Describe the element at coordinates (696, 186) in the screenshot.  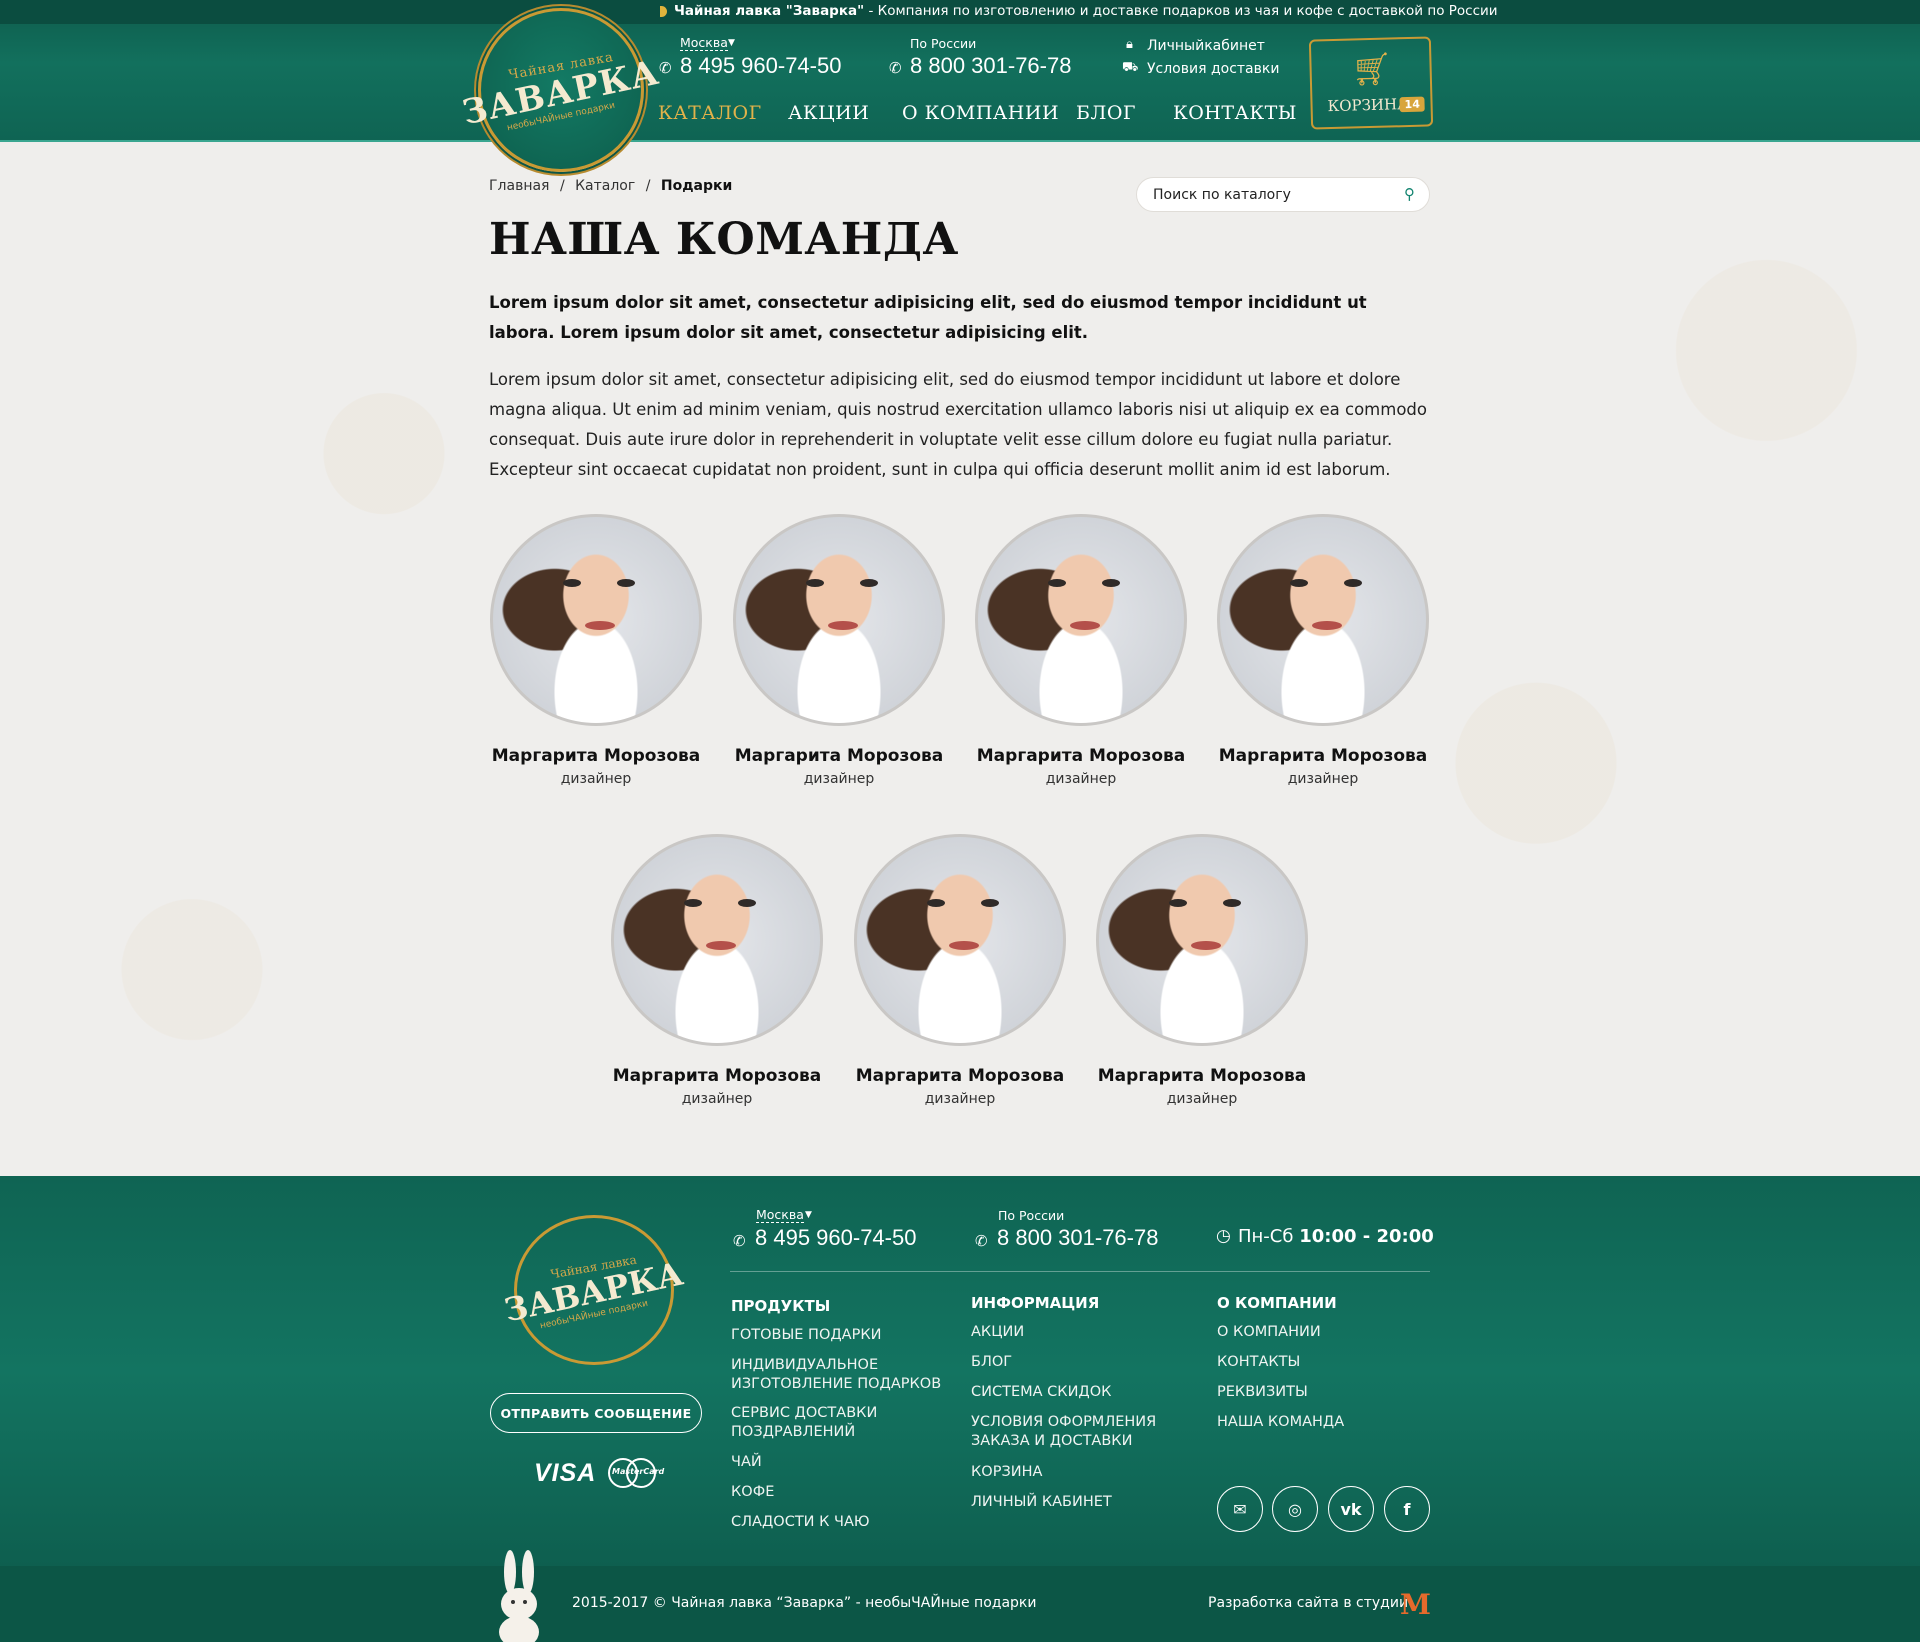
I see `breadcrumb-current: Подарки` at that location.